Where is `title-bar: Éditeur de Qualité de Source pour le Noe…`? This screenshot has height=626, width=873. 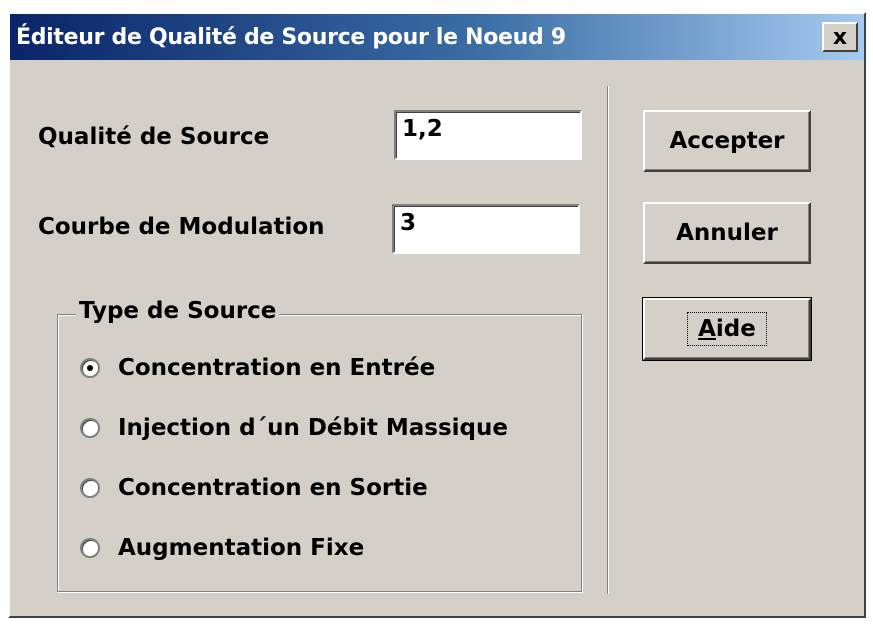
title-bar: Éditeur de Qualité de Source pour le Noe… is located at coordinates (437, 37).